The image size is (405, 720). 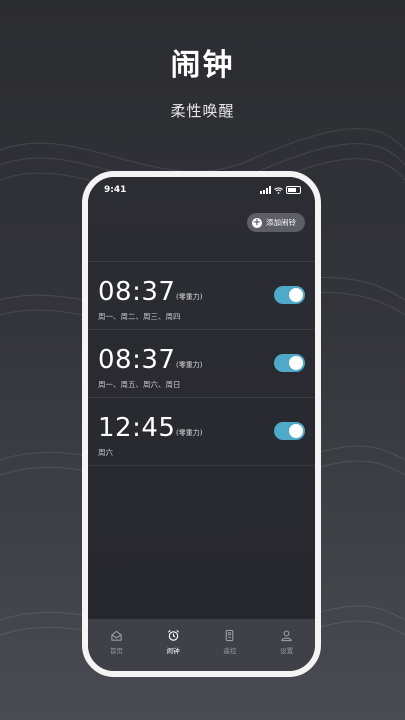 I want to click on status-bar: 9:41, so click(x=201, y=192).